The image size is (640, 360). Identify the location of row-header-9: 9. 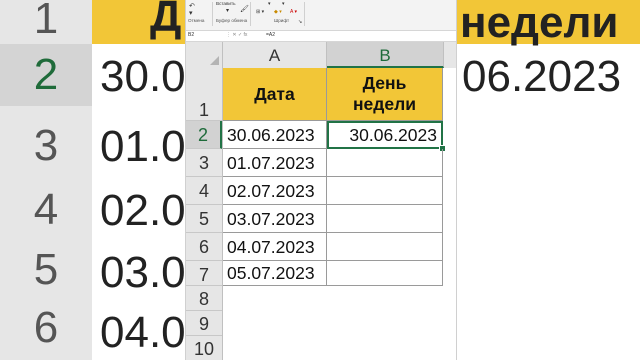
(204, 323).